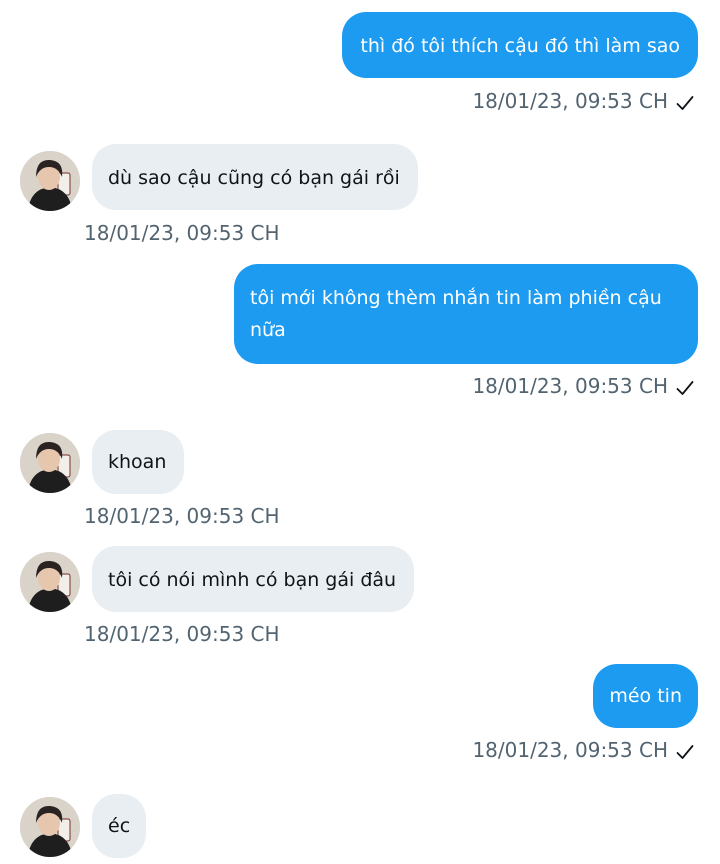  What do you see at coordinates (119, 826) in the screenshot?
I see `message-bubble-incoming: éc` at bounding box center [119, 826].